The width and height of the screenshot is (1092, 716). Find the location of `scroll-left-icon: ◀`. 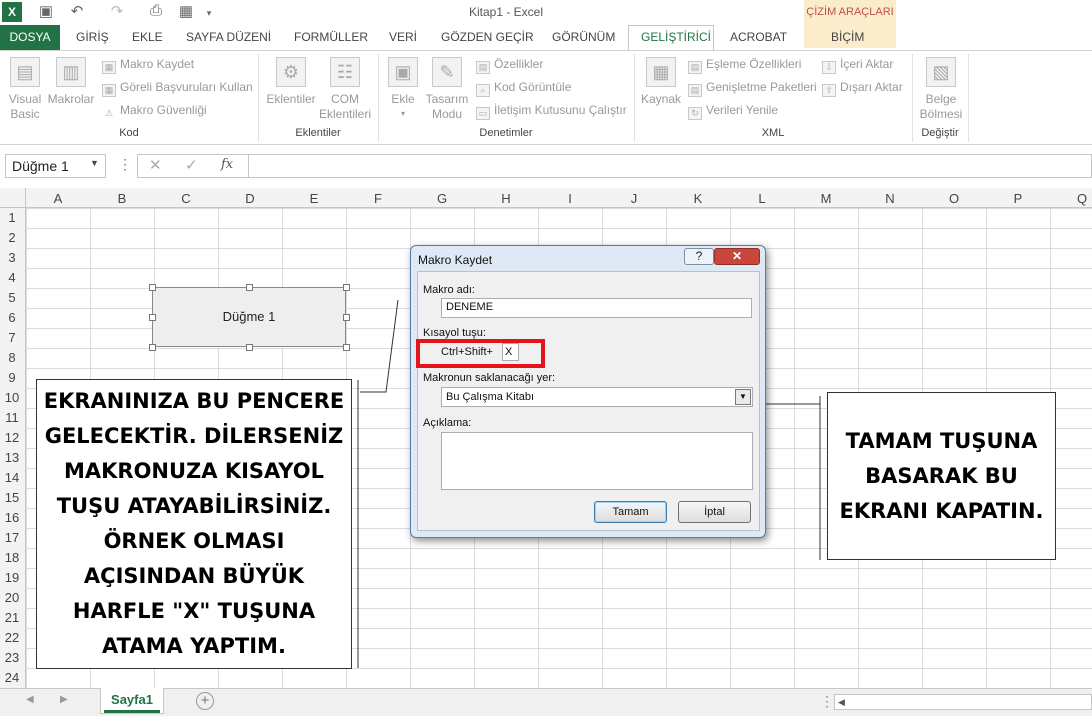

scroll-left-icon: ◀ is located at coordinates (841, 702).